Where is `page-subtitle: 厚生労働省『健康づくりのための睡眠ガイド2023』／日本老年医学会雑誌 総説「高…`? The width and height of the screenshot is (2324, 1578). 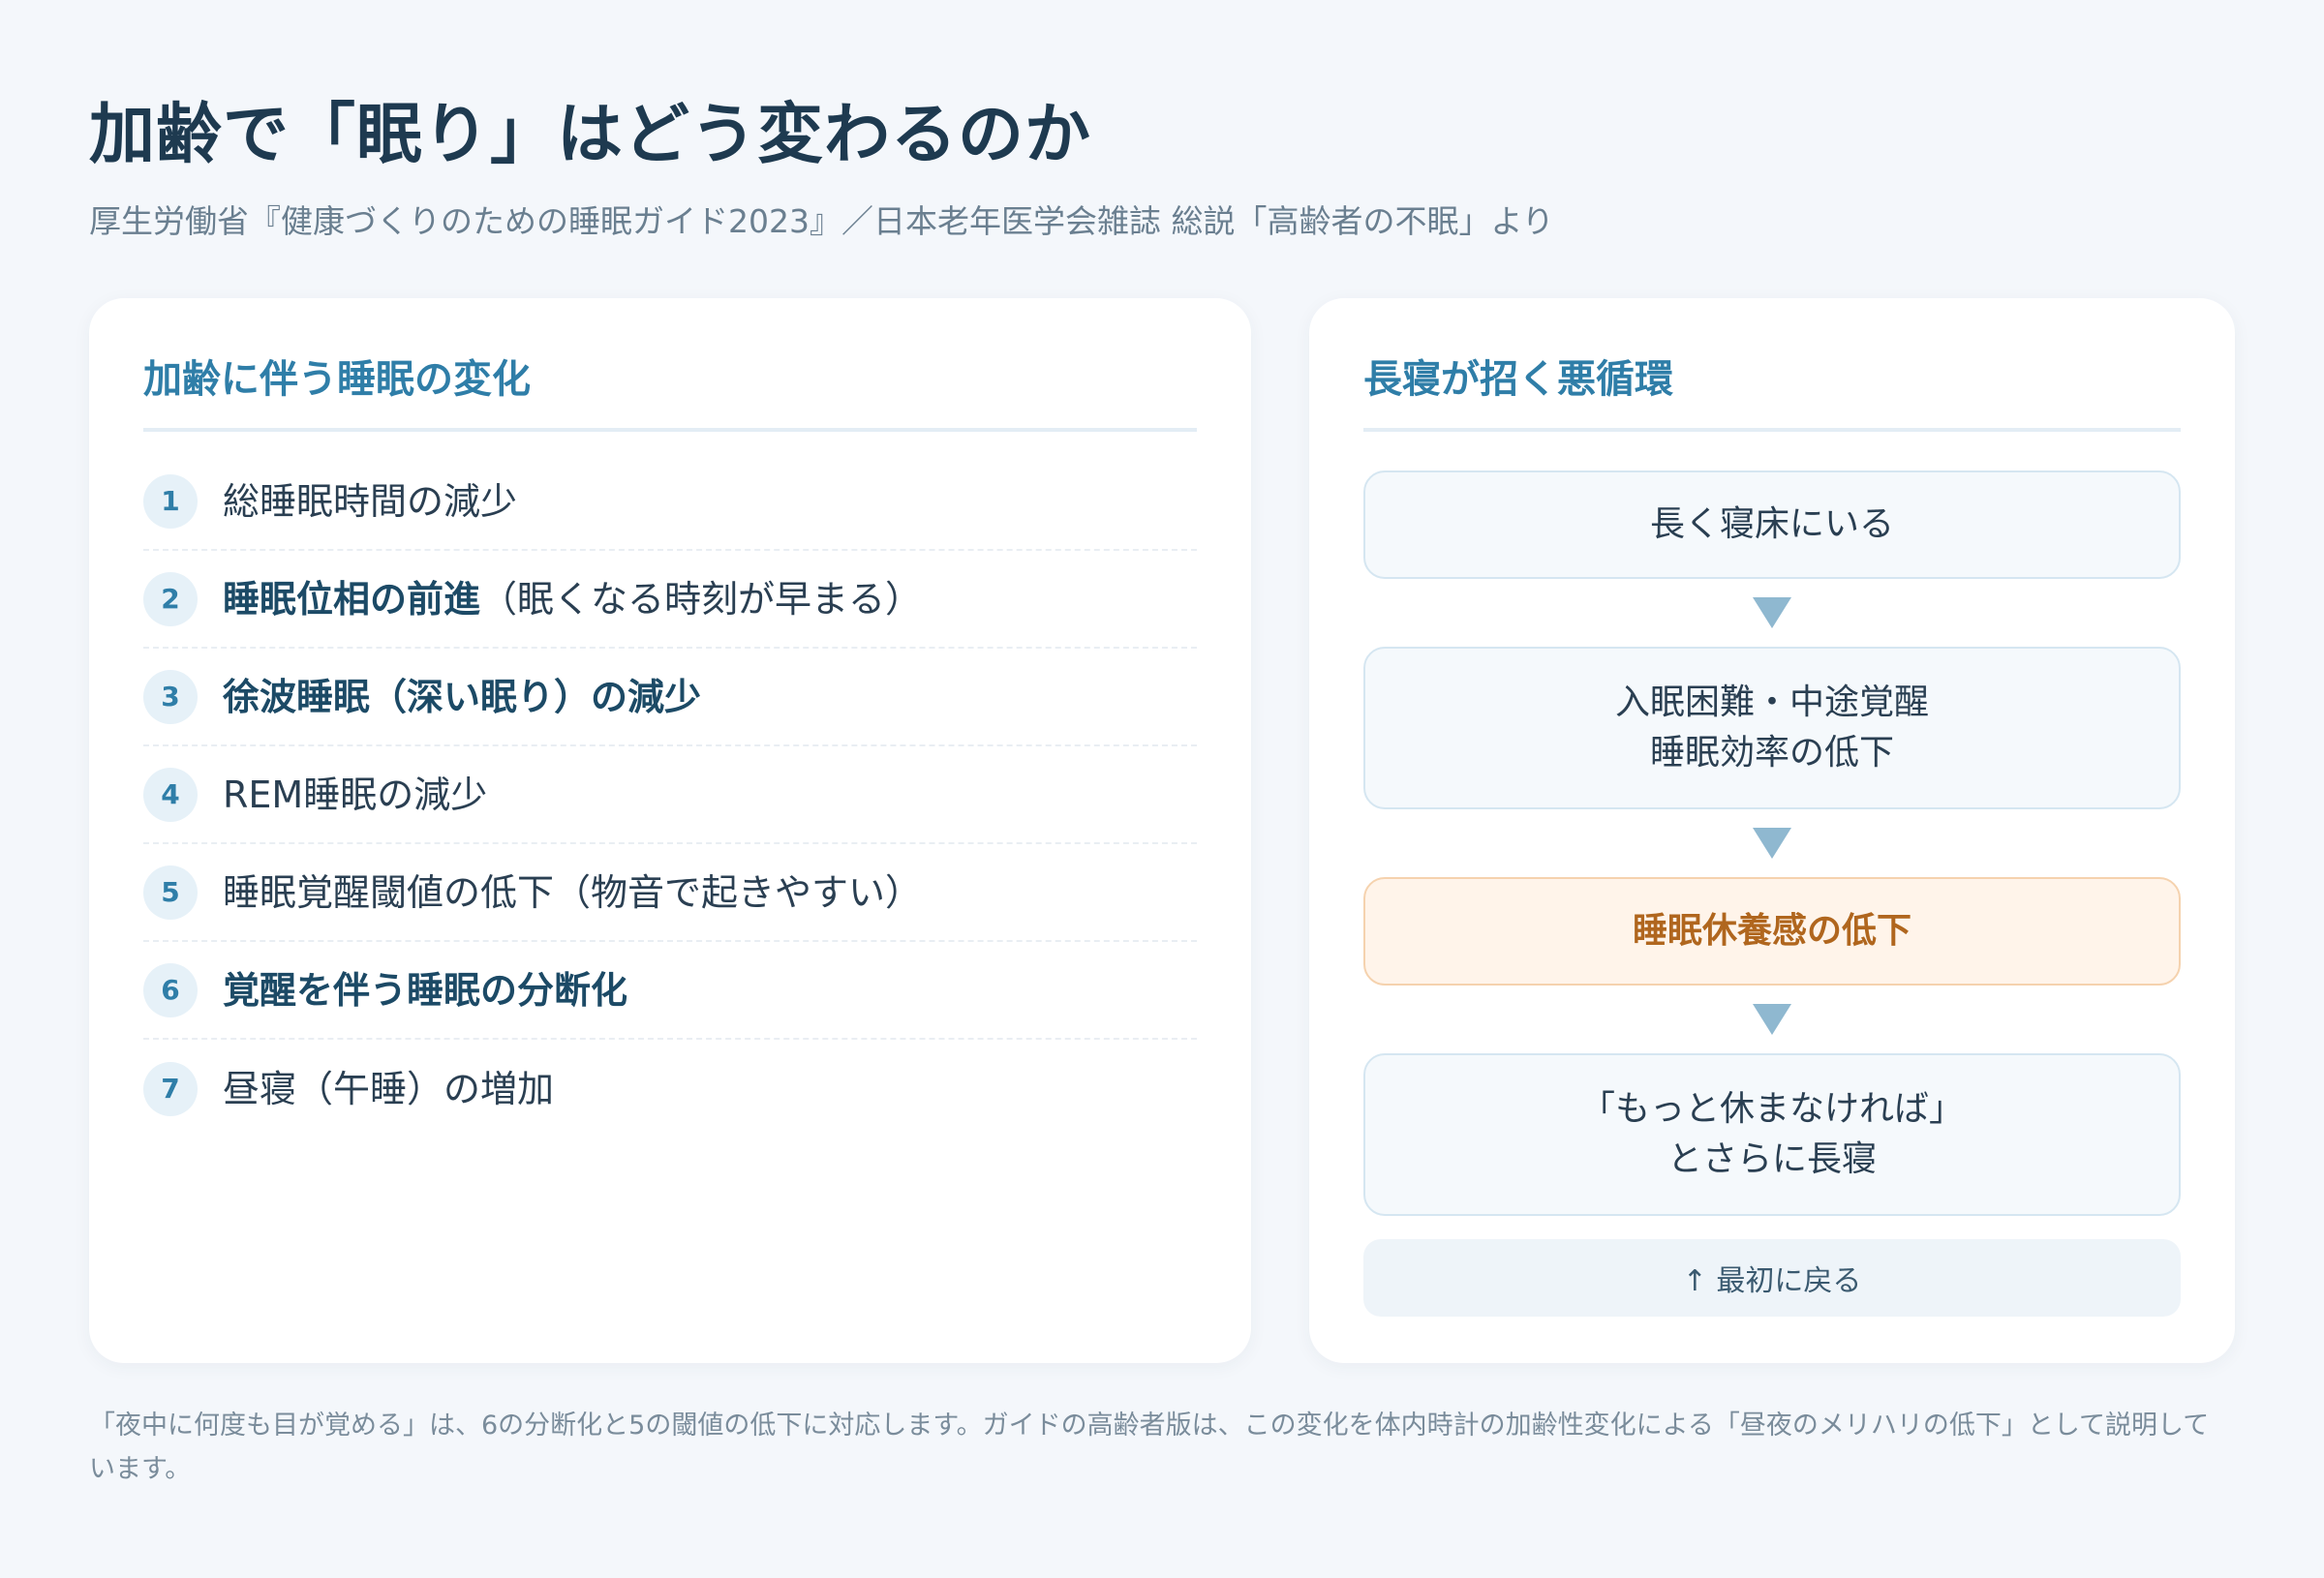 page-subtitle: 厚生労働省『健康づくりのための睡眠ガイド2023』／日本老年医学会雑誌 総説「高… is located at coordinates (822, 221).